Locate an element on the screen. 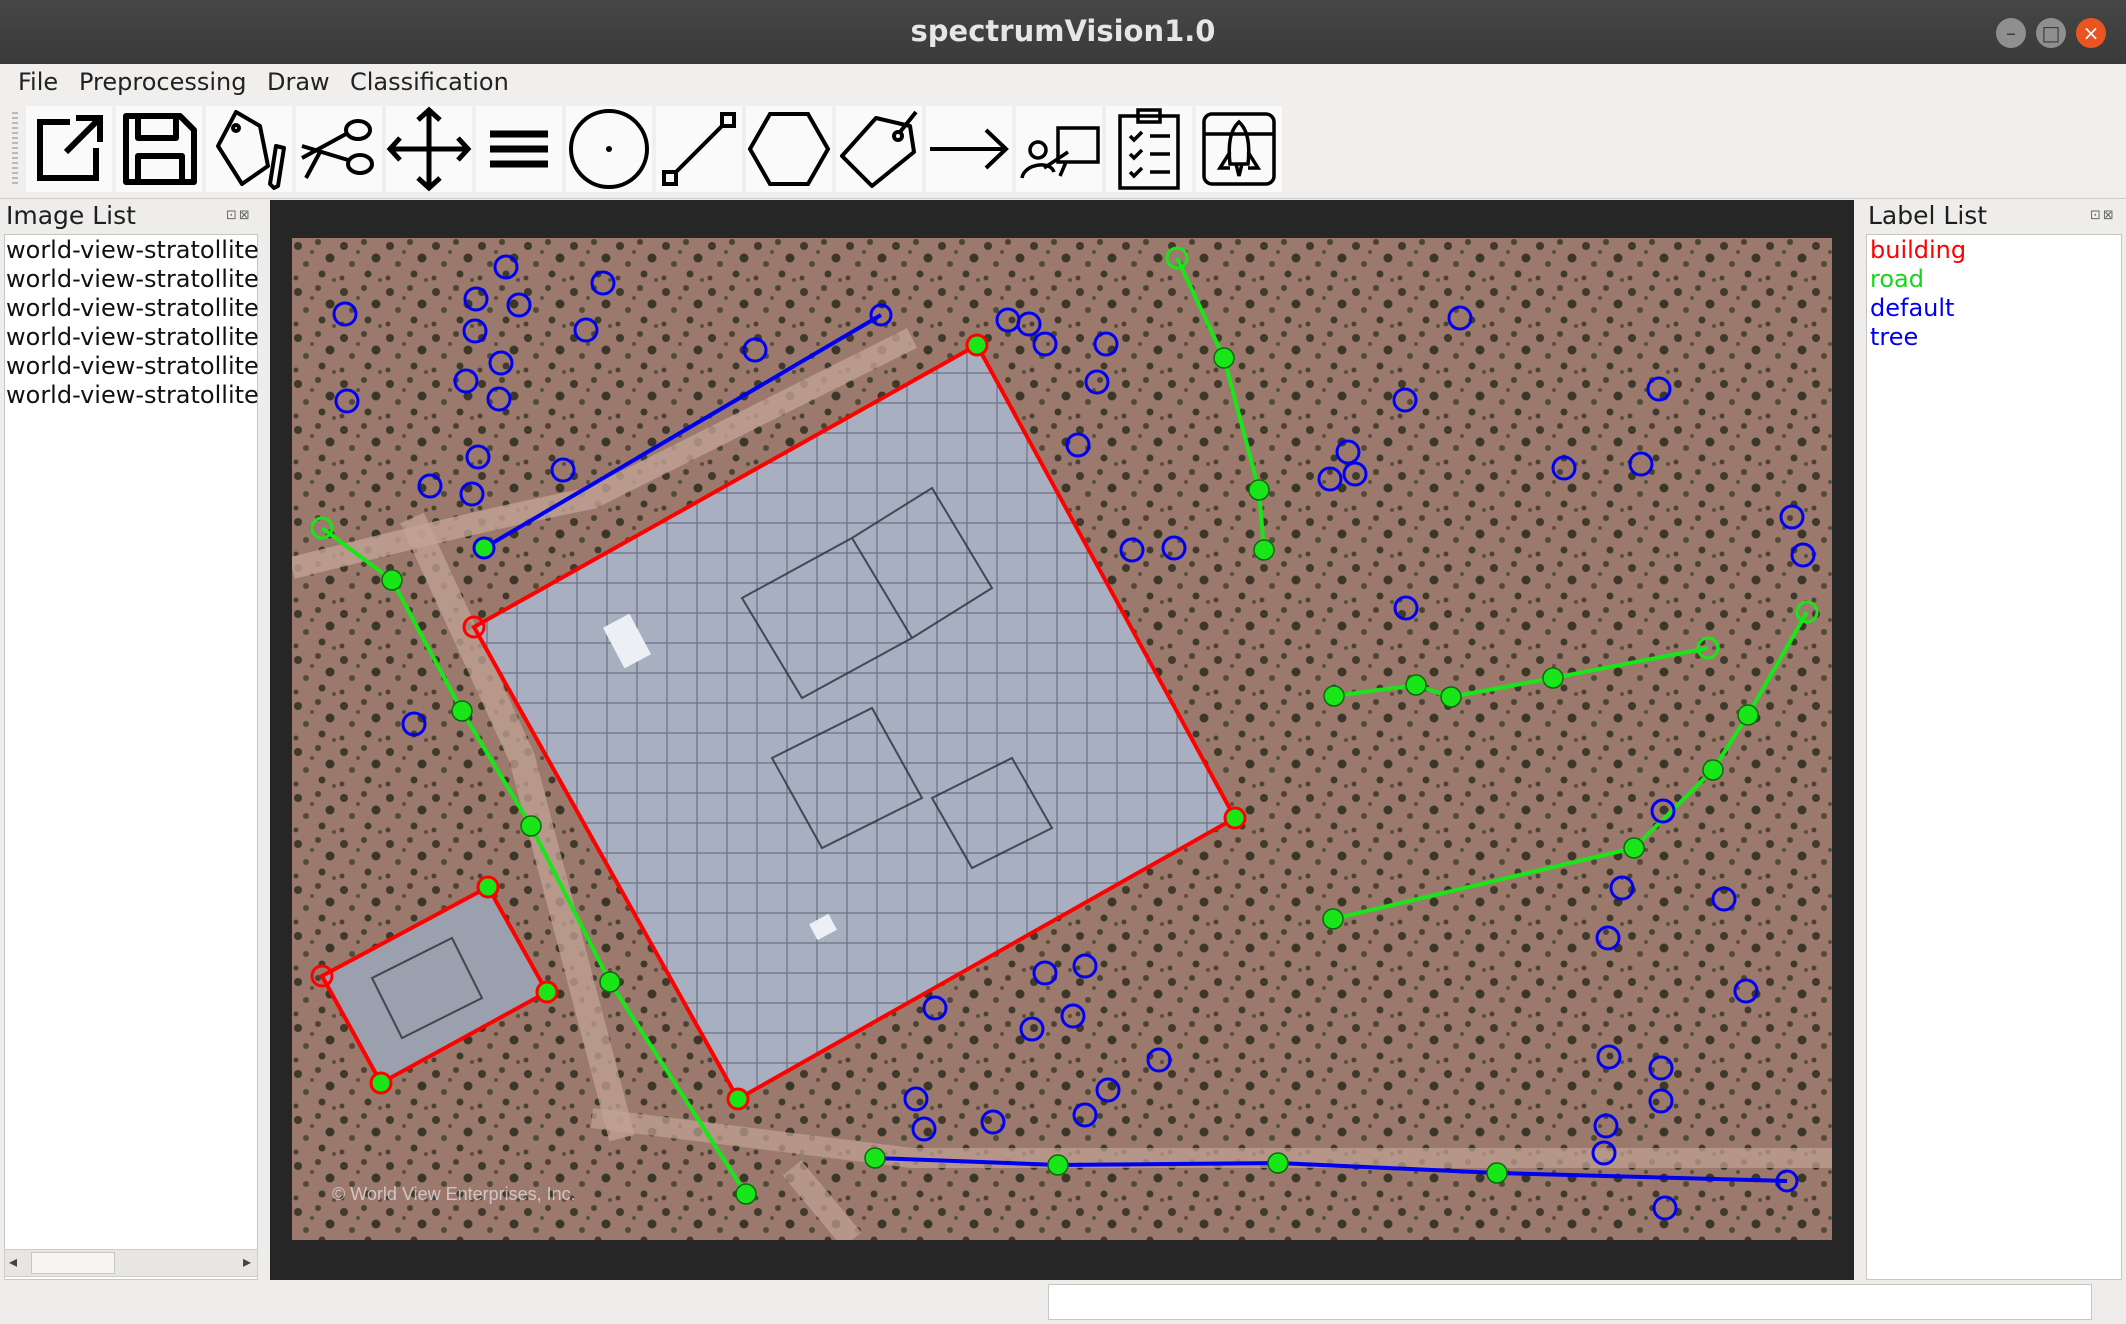 This screenshot has width=2126, height=1324. image-list-title: Image List is located at coordinates (71, 215).